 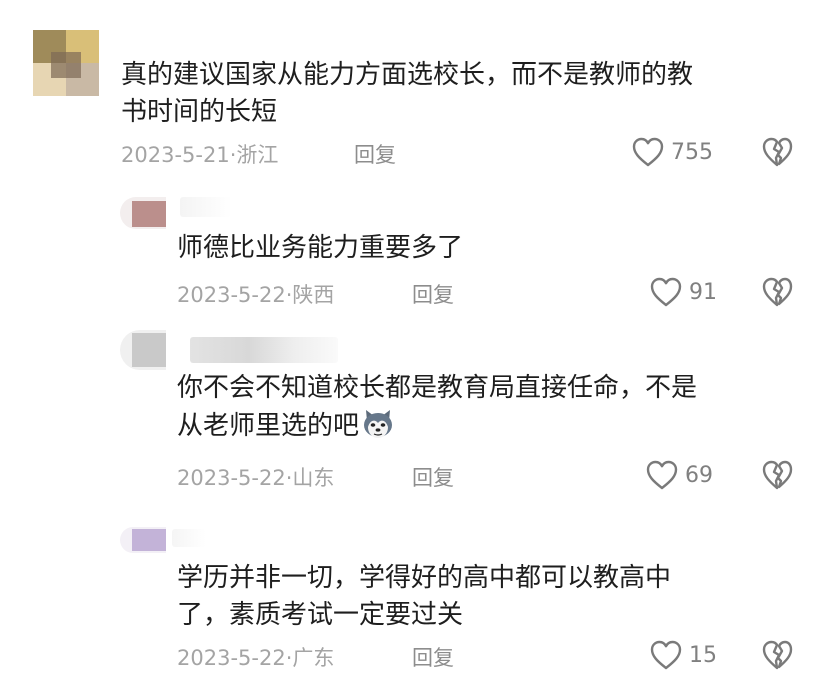 What do you see at coordinates (703, 655) in the screenshot?
I see `like-count: 15` at bounding box center [703, 655].